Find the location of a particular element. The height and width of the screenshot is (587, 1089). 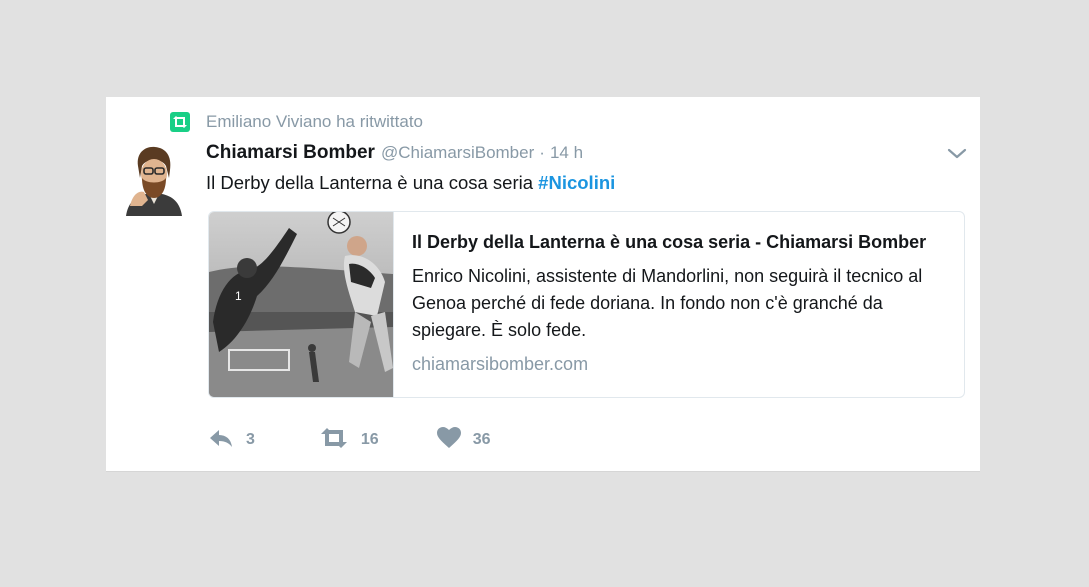

author-name: Chiamarsi Bomber is located at coordinates (290, 153).